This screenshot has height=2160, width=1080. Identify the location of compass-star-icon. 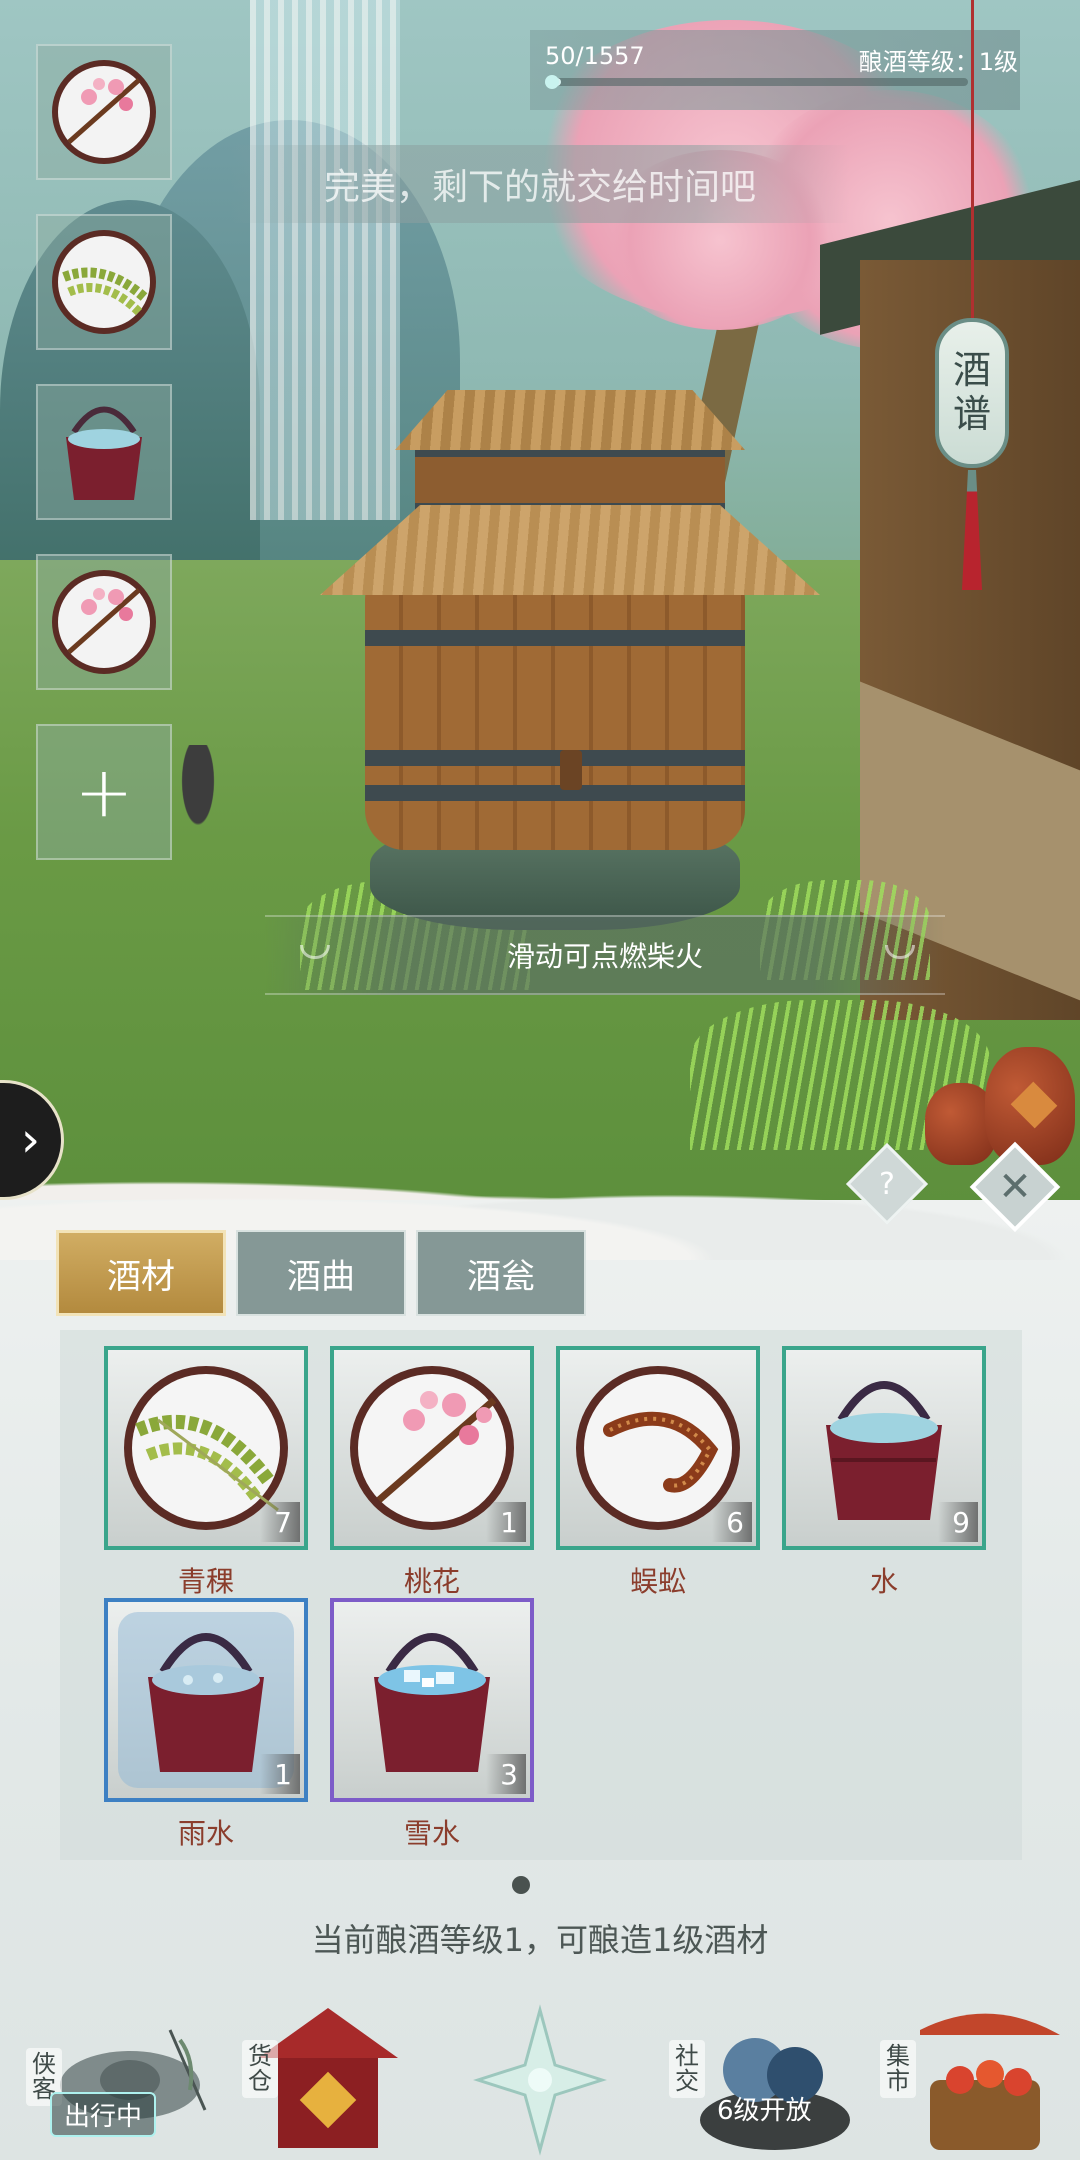
(540, 2080).